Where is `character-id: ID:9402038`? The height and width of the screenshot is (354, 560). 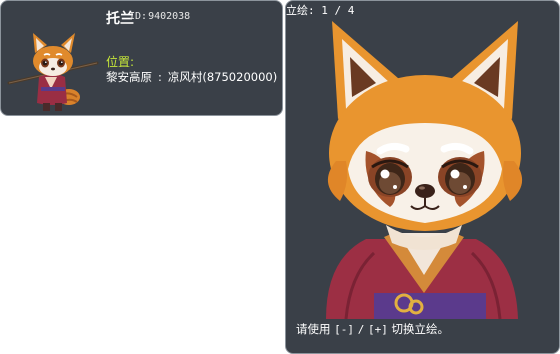
character-id: ID:9402038 is located at coordinates (159, 16).